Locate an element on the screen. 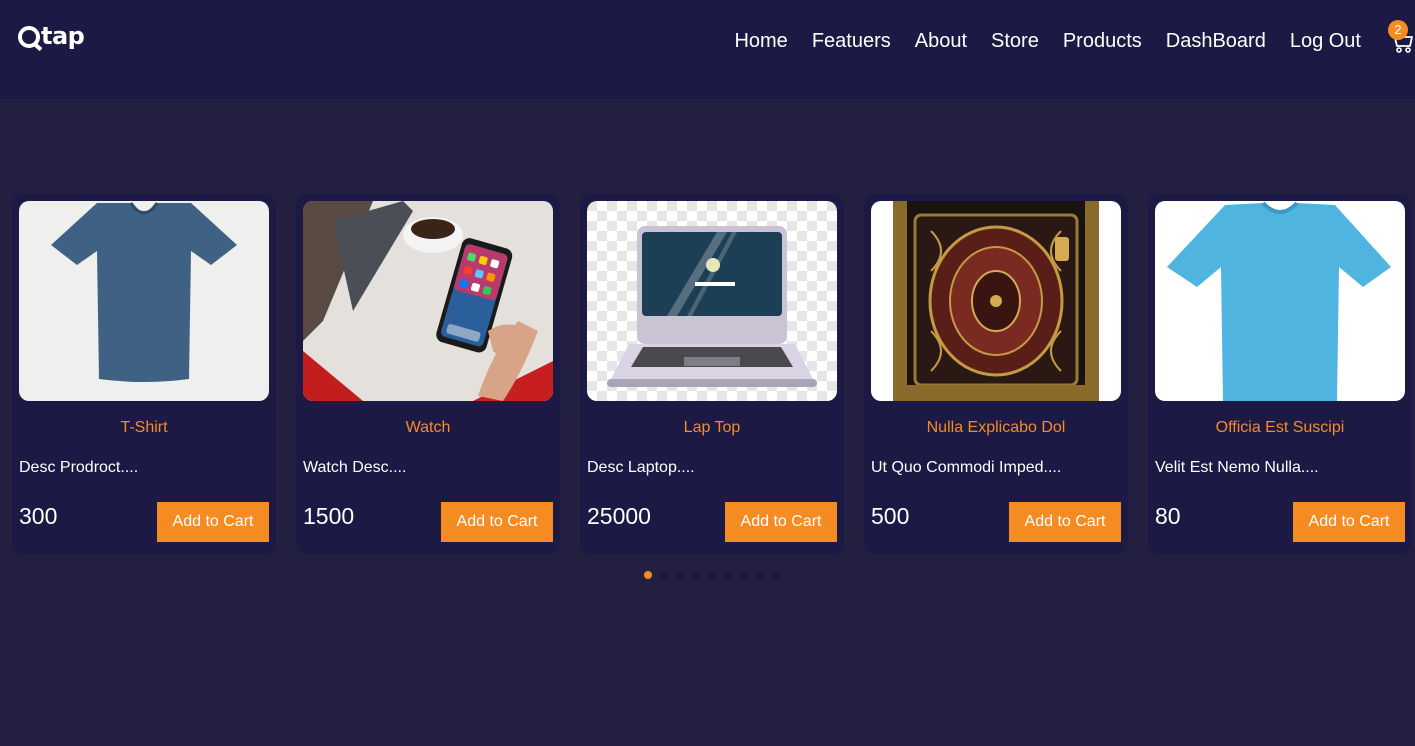 This screenshot has width=1415, height=746. nav-store: Store is located at coordinates (1015, 41).